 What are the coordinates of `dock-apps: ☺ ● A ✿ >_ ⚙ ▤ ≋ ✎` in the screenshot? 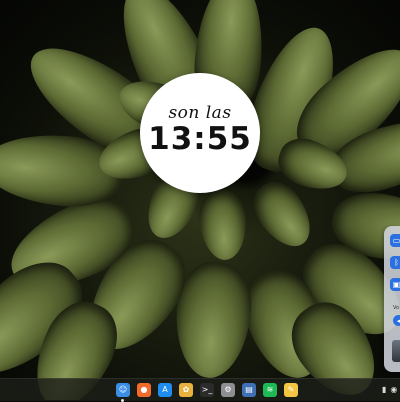 It's located at (207, 392).